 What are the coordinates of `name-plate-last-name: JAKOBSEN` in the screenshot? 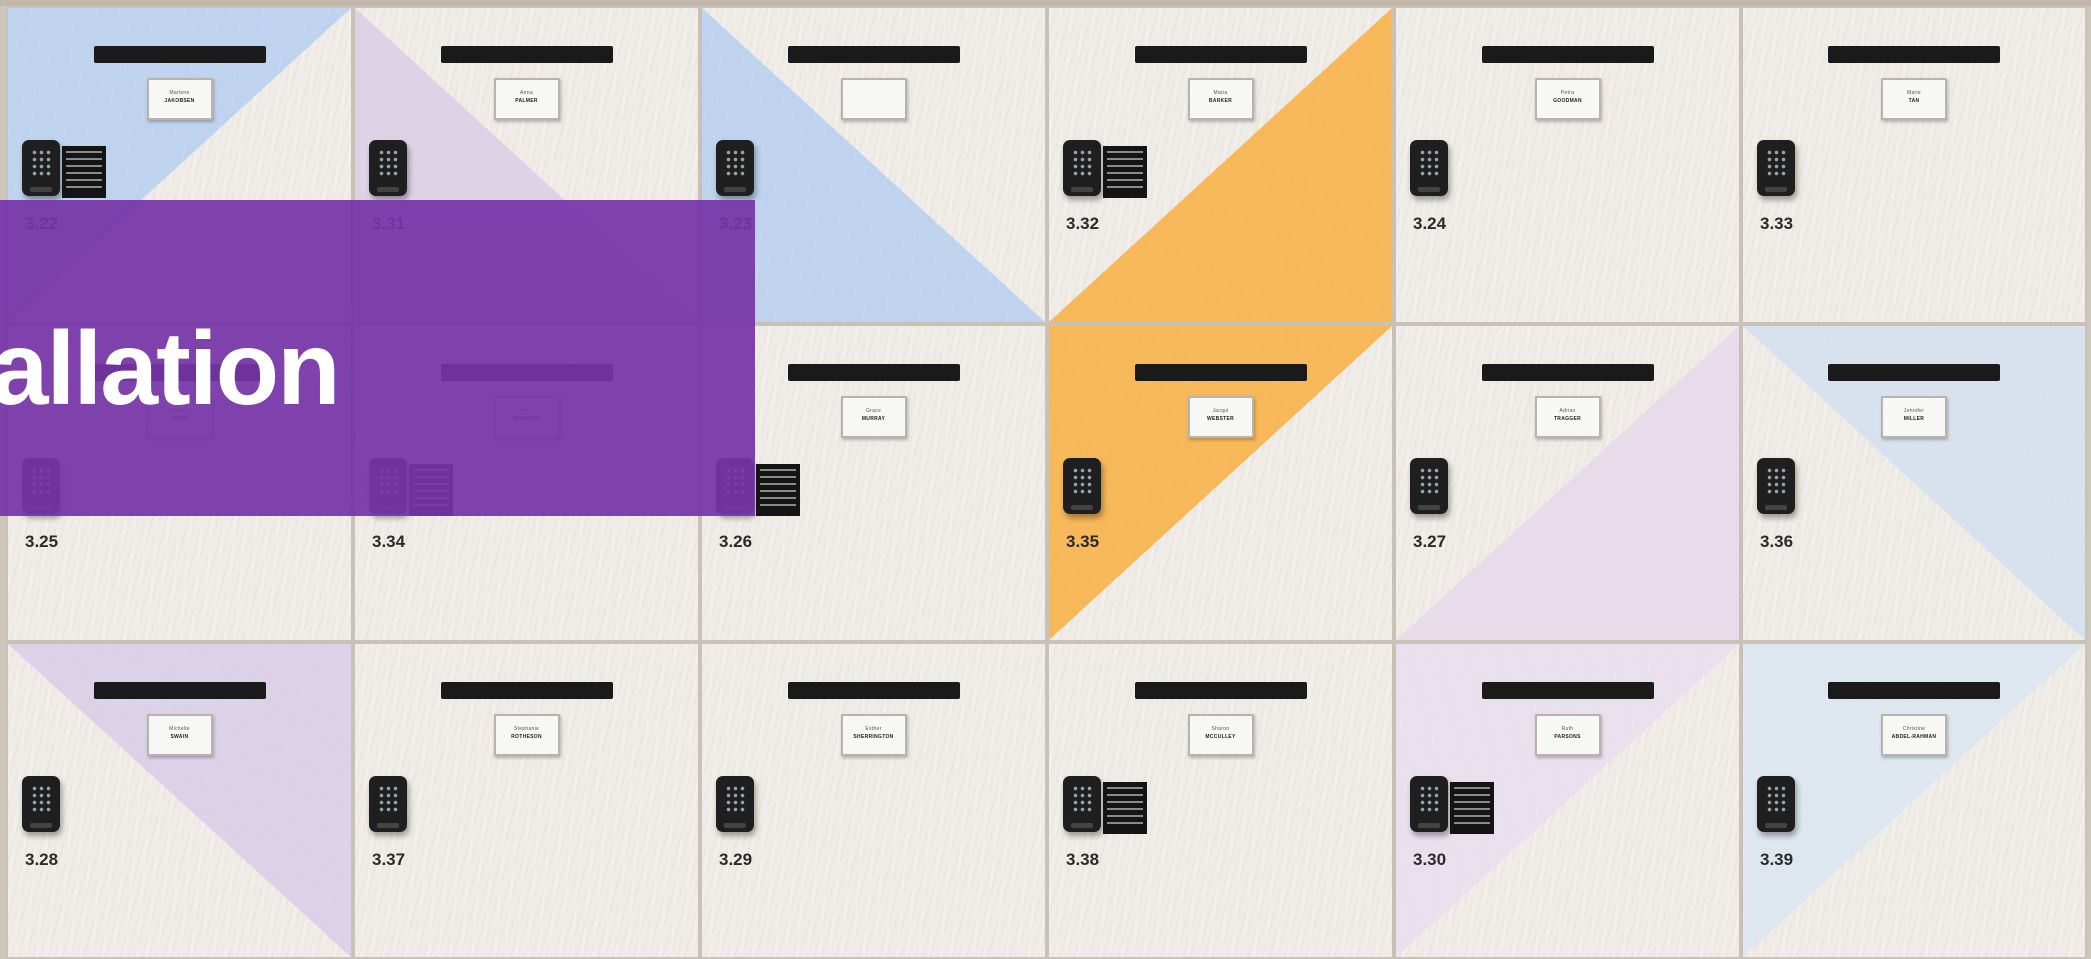 It's located at (179, 101).